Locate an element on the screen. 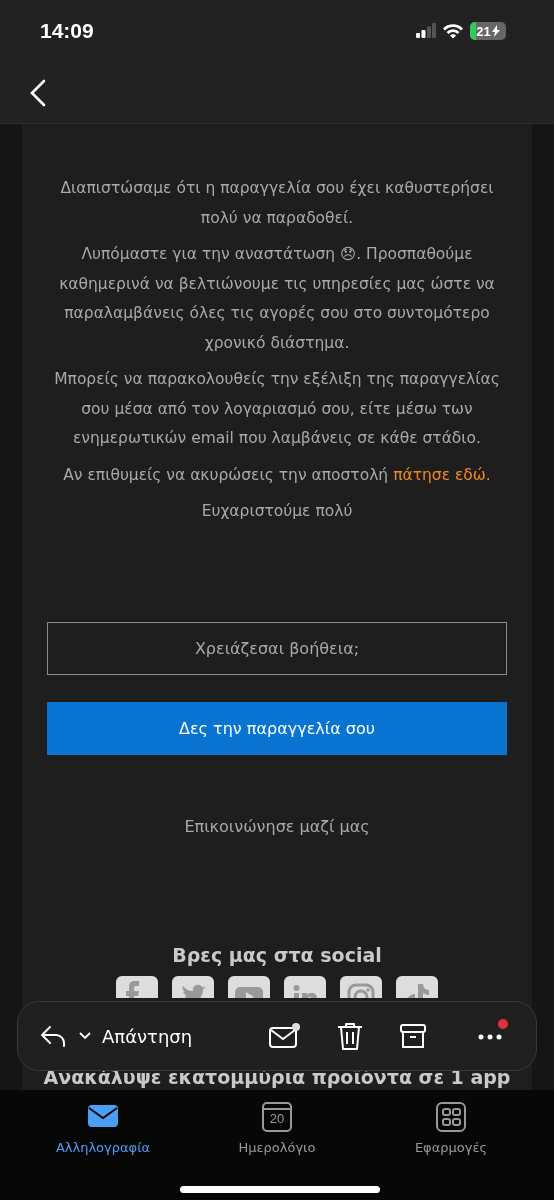 This screenshot has height=1200, width=554. wifi-icon is located at coordinates (453, 31).